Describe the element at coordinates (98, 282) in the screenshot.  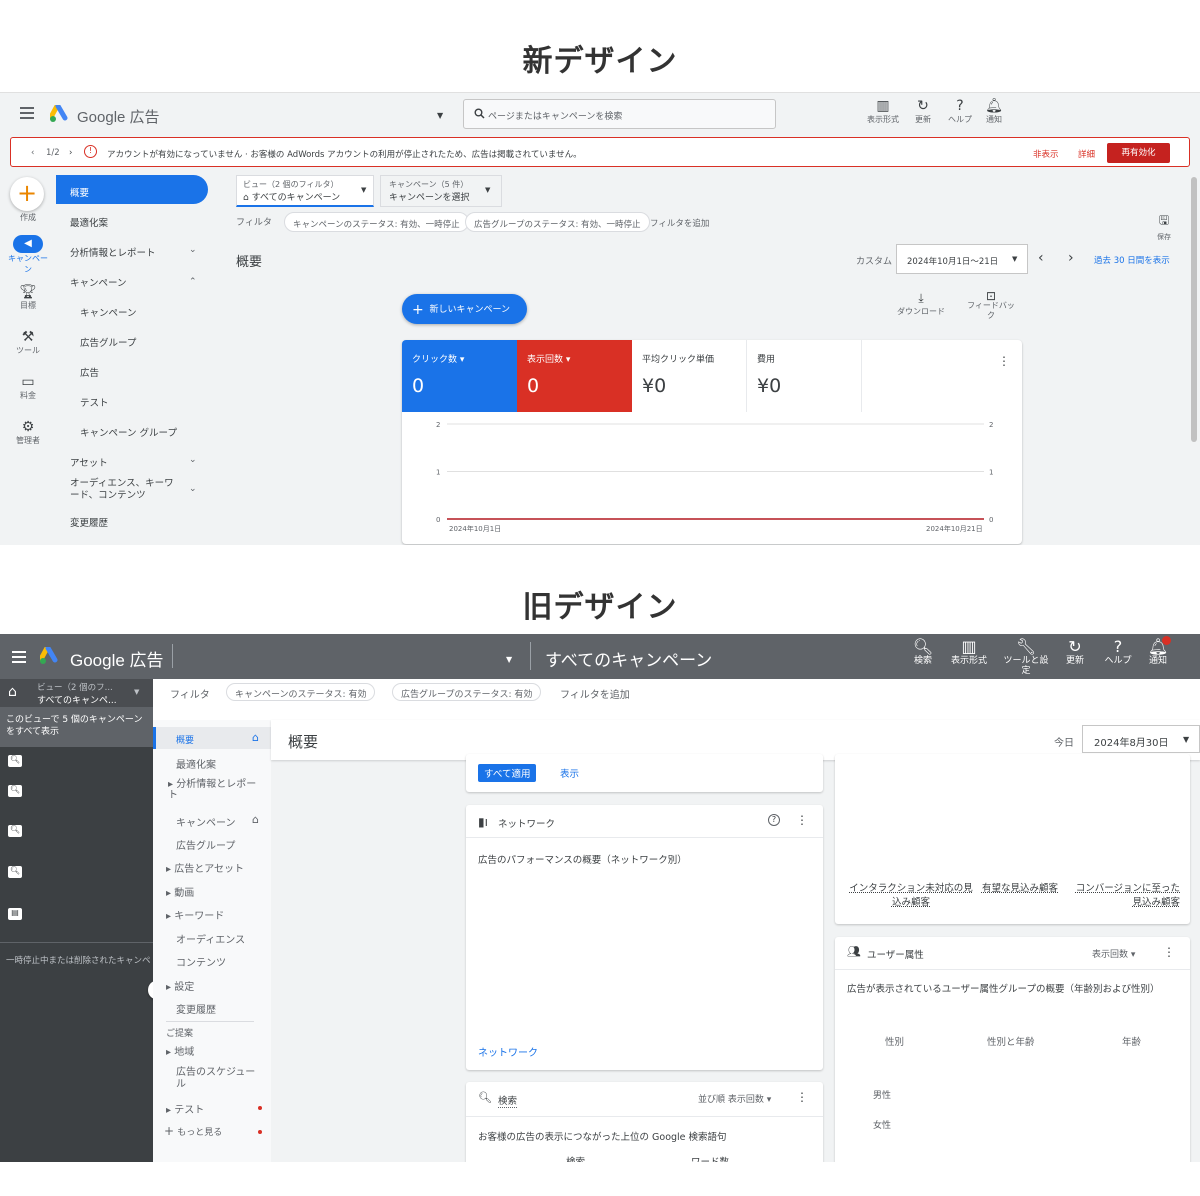
I see `nav-campaigns-group: キャンペーン` at that location.